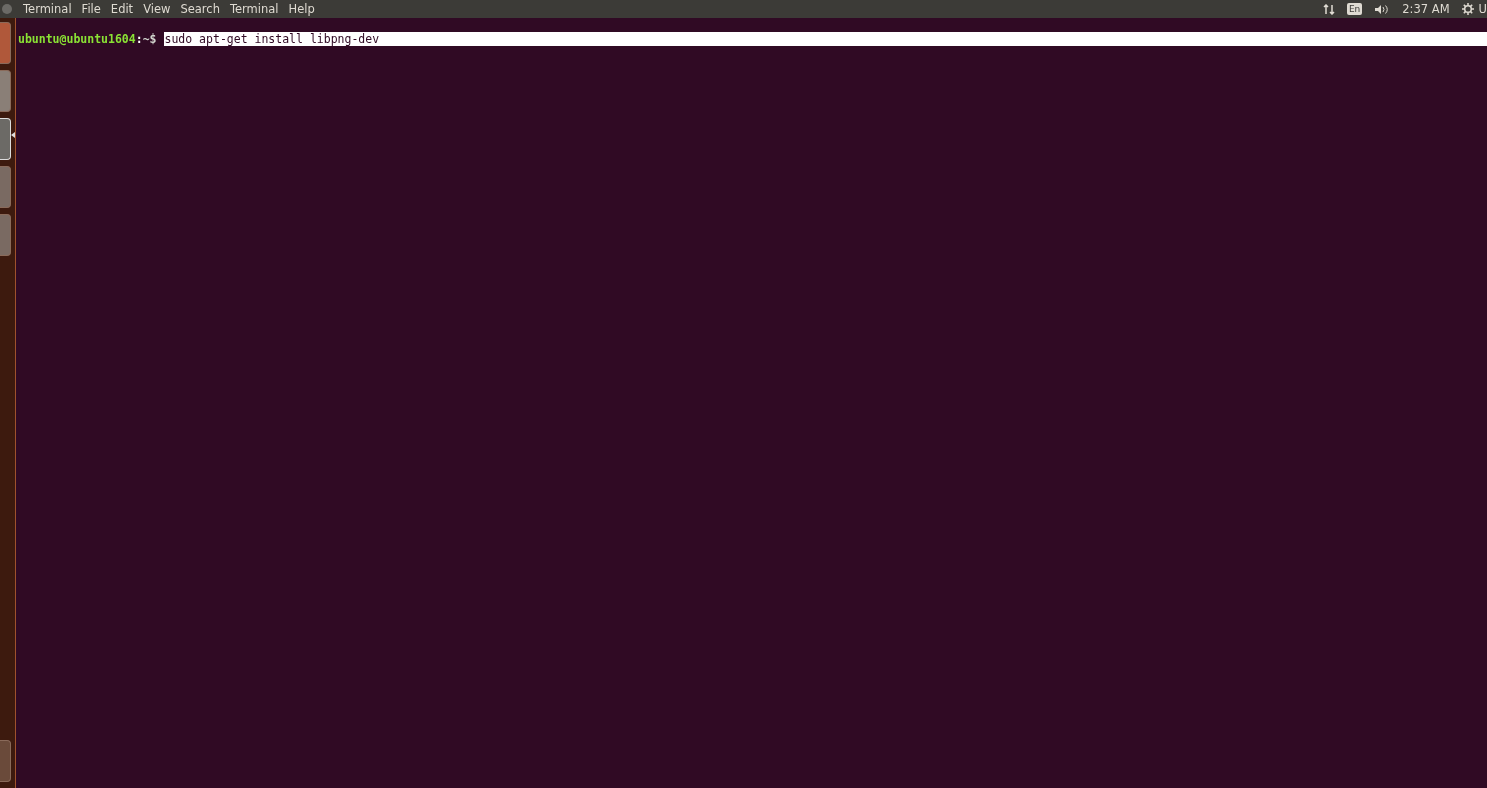 The width and height of the screenshot is (1487, 788). I want to click on volume-icon, so click(1382, 9).